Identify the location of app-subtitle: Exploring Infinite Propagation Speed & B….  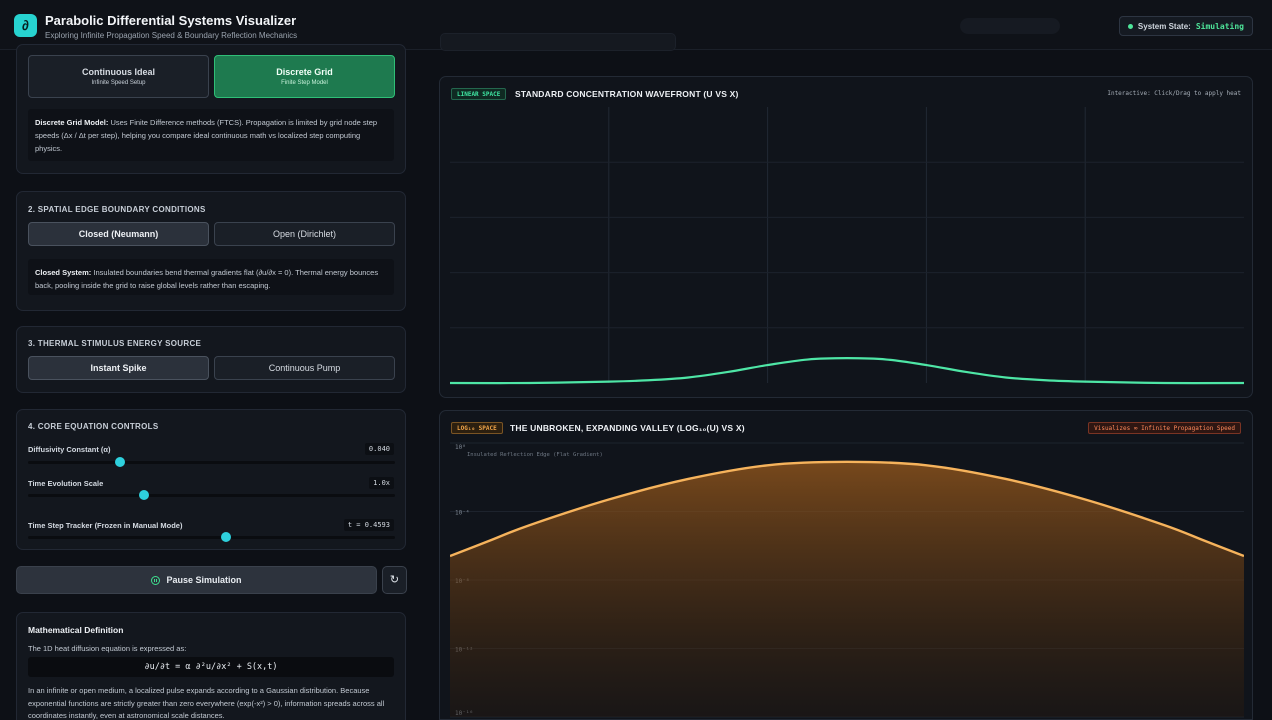
(171, 35).